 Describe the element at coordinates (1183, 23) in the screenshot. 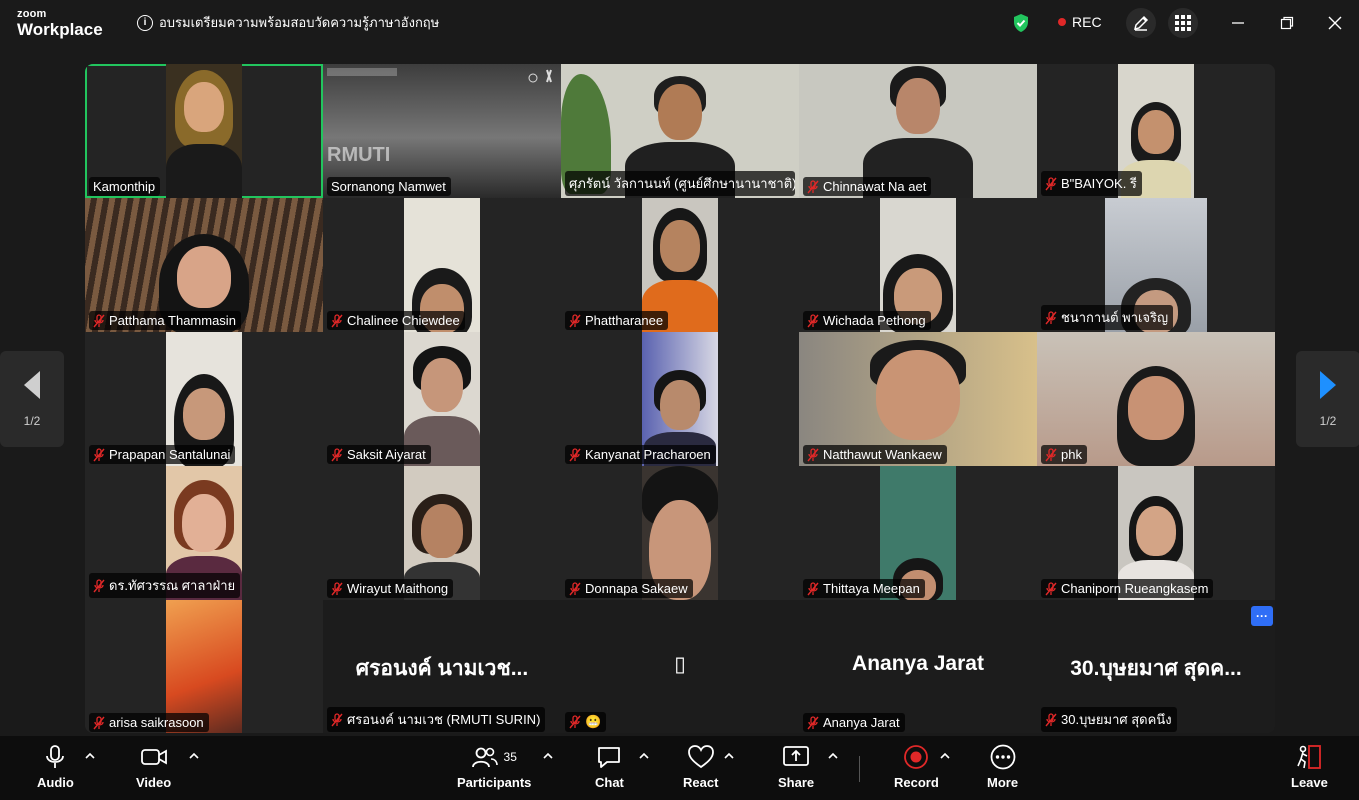

I see `apps-grid-icon` at that location.